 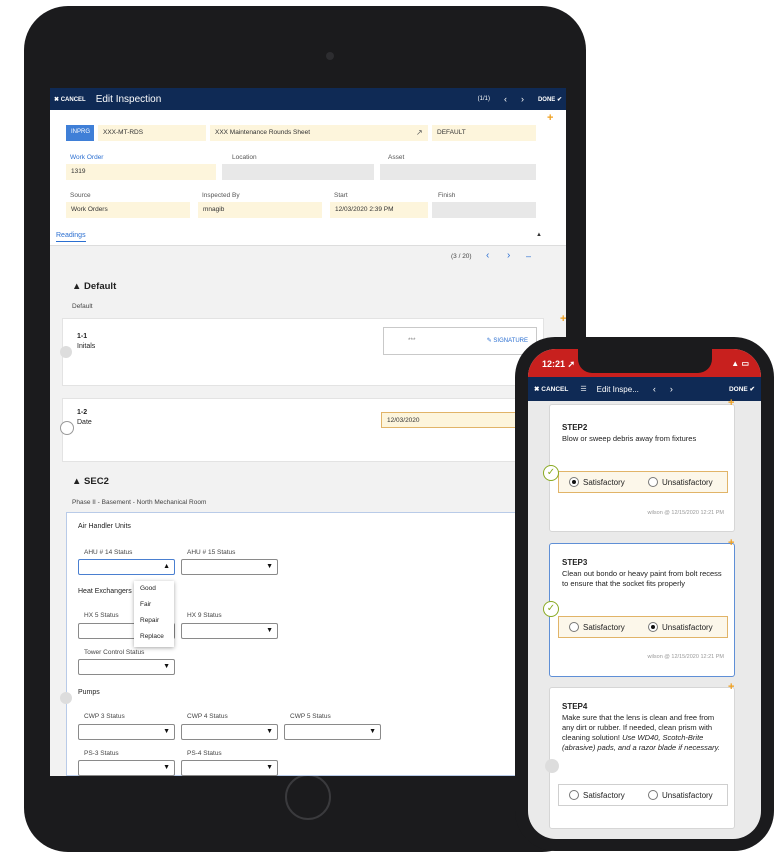 What do you see at coordinates (154, 621) in the screenshot?
I see `dropdown-option-repair: Repair` at bounding box center [154, 621].